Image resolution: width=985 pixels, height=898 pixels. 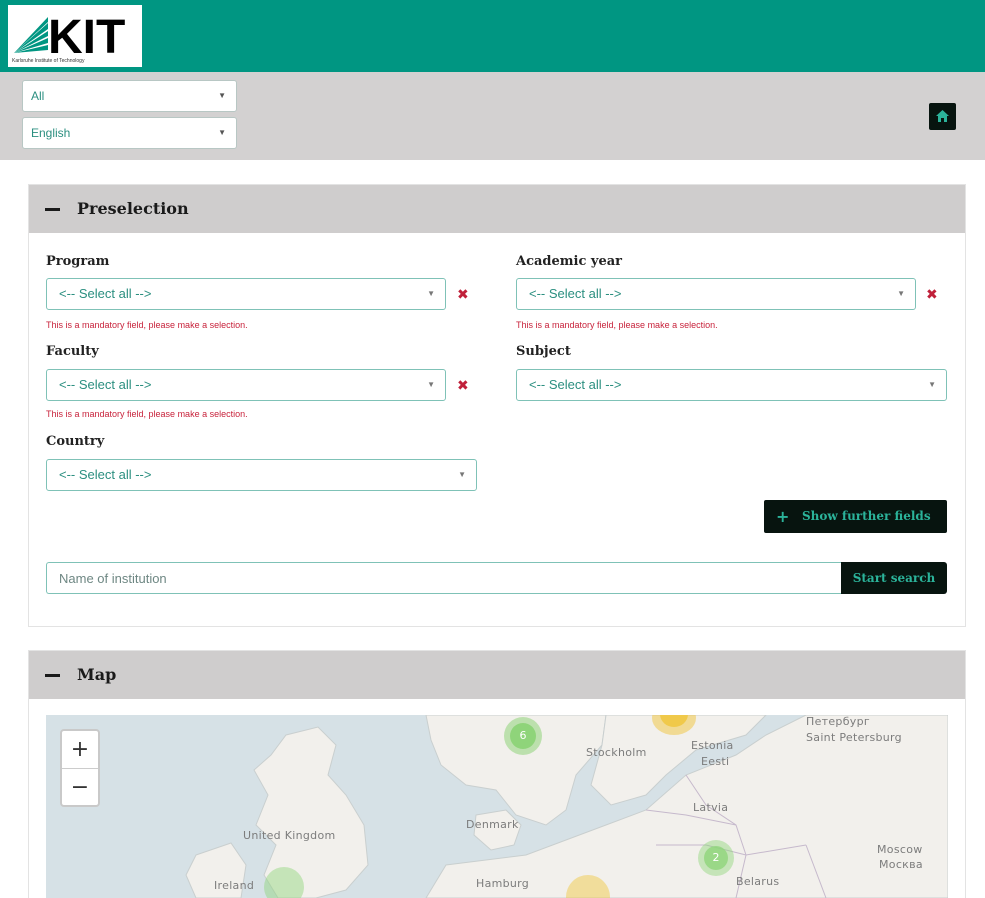 I want to click on map-label-spb-ru: Петербург, so click(x=838, y=721).